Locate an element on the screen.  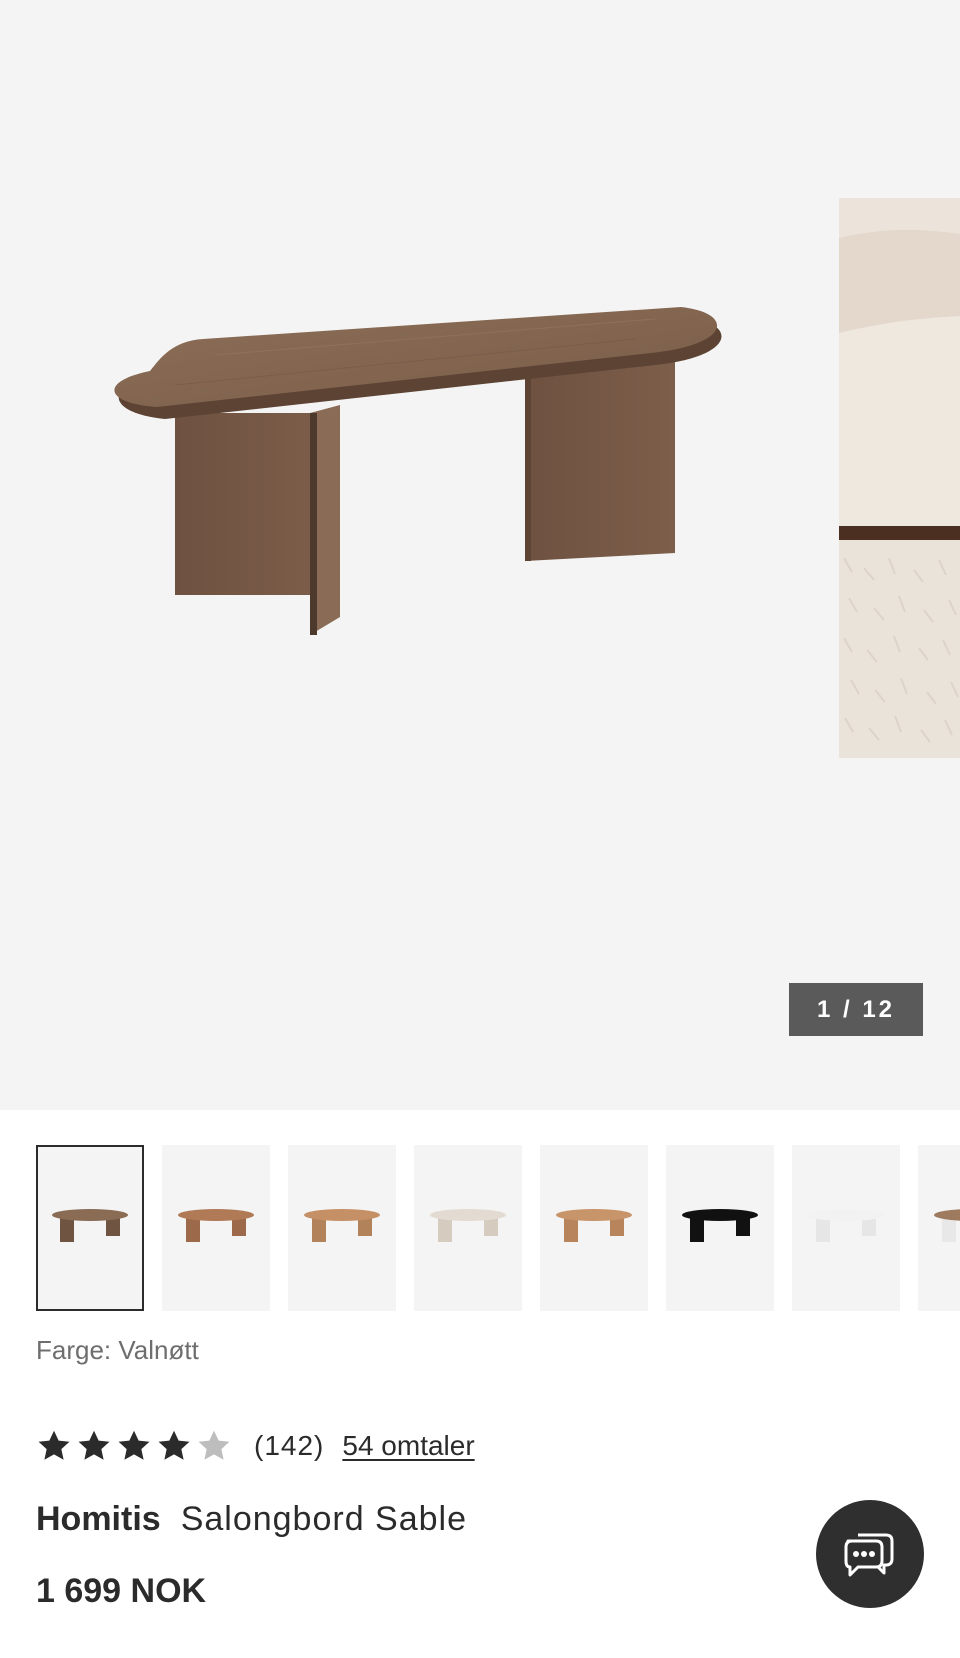
product-price: 1 699 NOK is located at coordinates (121, 1591).